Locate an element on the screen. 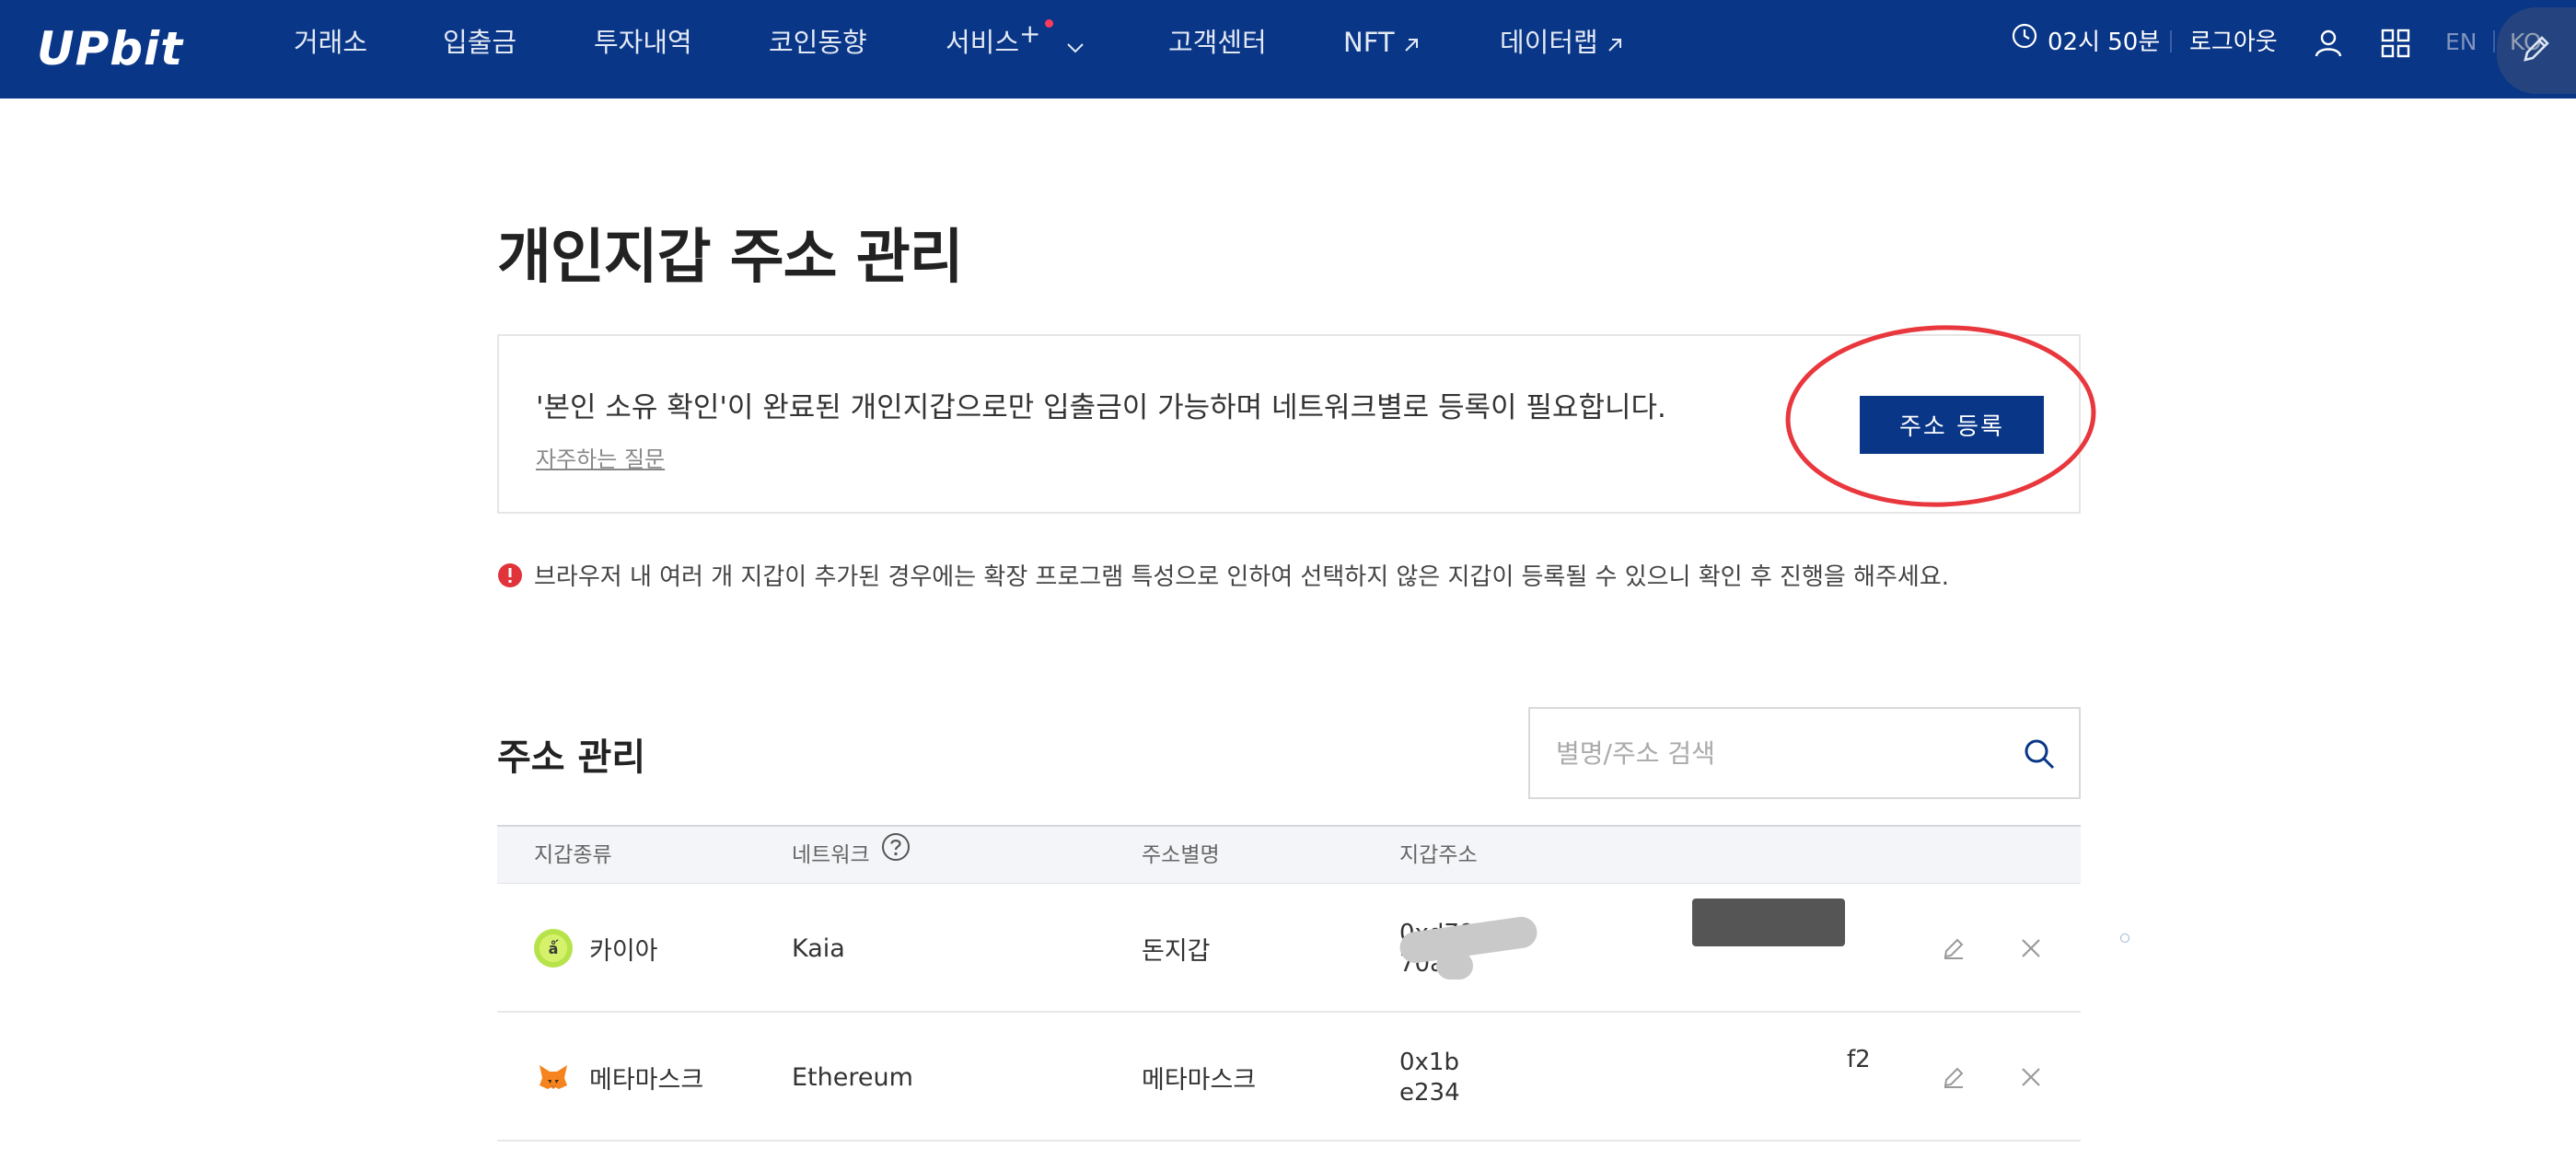 Image resolution: width=2576 pixels, height=1171 pixels. search-input is located at coordinates (1777, 753).